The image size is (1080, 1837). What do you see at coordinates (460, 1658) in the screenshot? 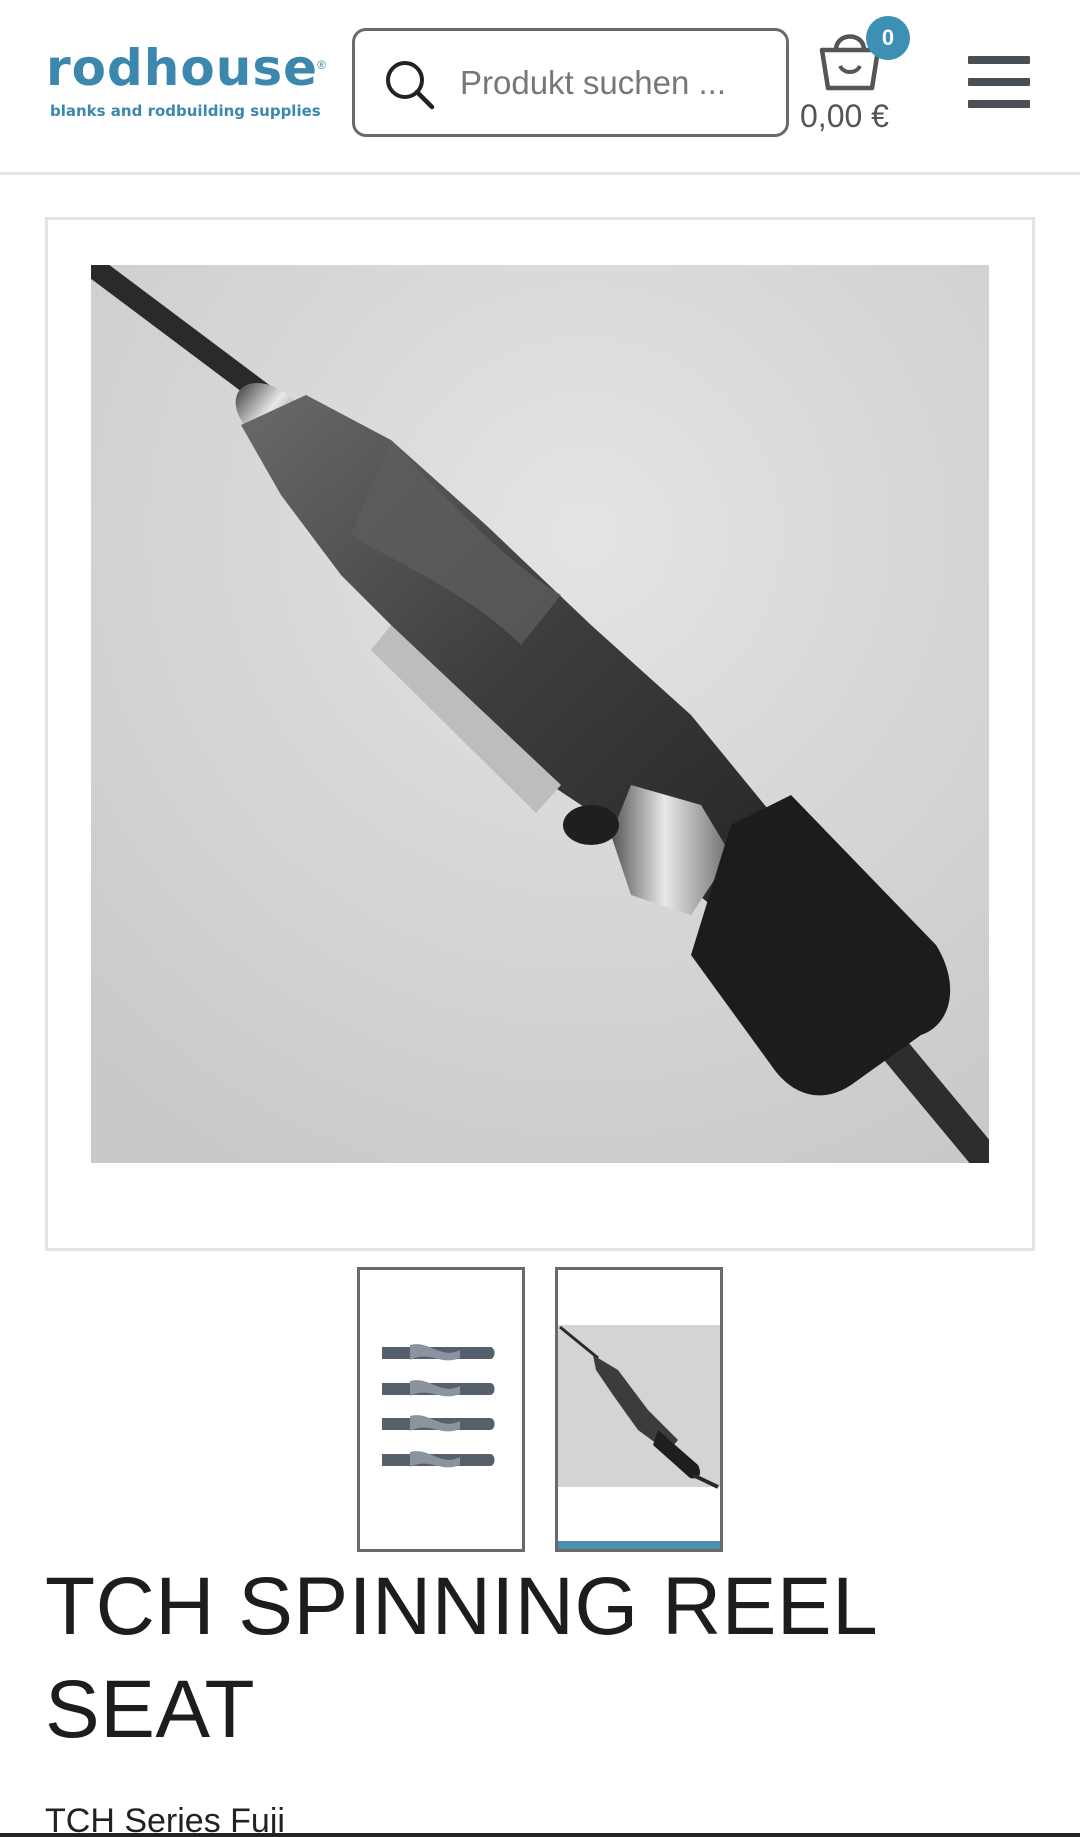
I see `product-title: TCH SPINNING REEL SEAT` at bounding box center [460, 1658].